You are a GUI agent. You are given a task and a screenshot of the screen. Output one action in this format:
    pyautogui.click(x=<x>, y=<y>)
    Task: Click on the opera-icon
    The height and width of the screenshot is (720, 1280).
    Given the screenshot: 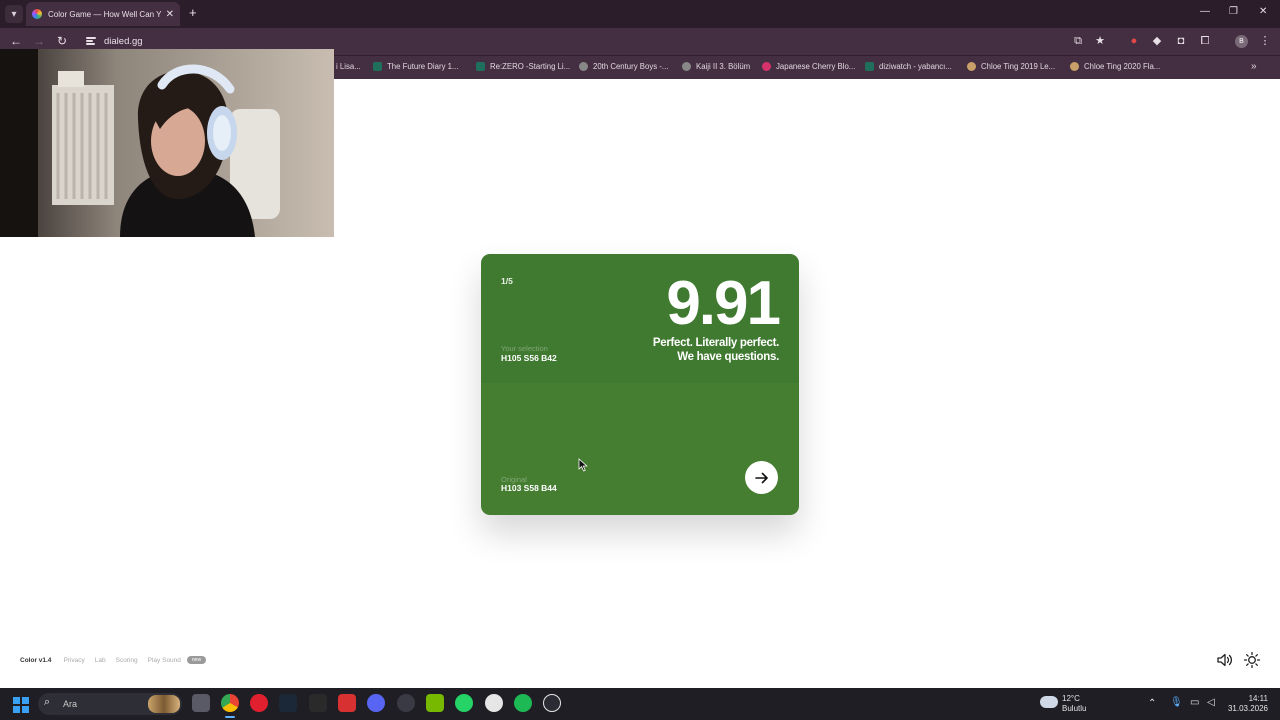 What is the action you would take?
    pyautogui.click(x=259, y=703)
    